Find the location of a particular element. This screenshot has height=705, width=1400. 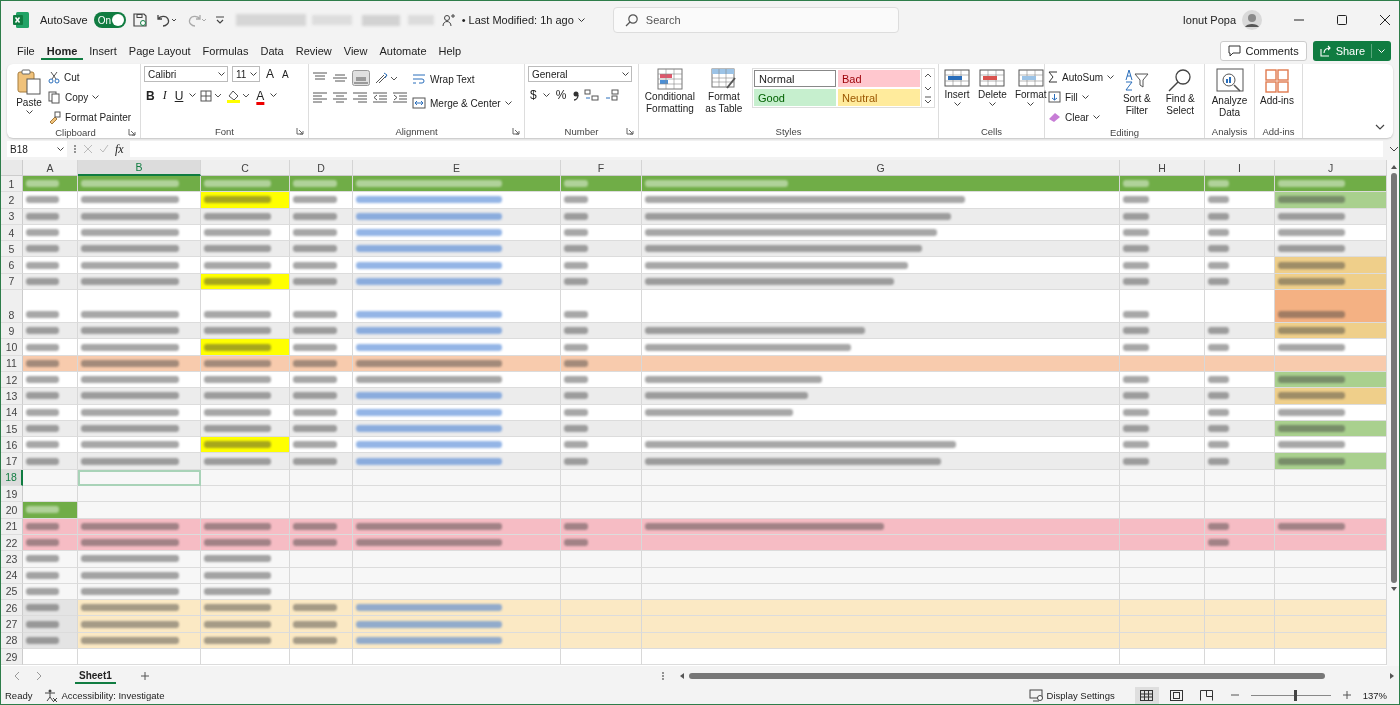

search-field: Search is located at coordinates (755, 20).